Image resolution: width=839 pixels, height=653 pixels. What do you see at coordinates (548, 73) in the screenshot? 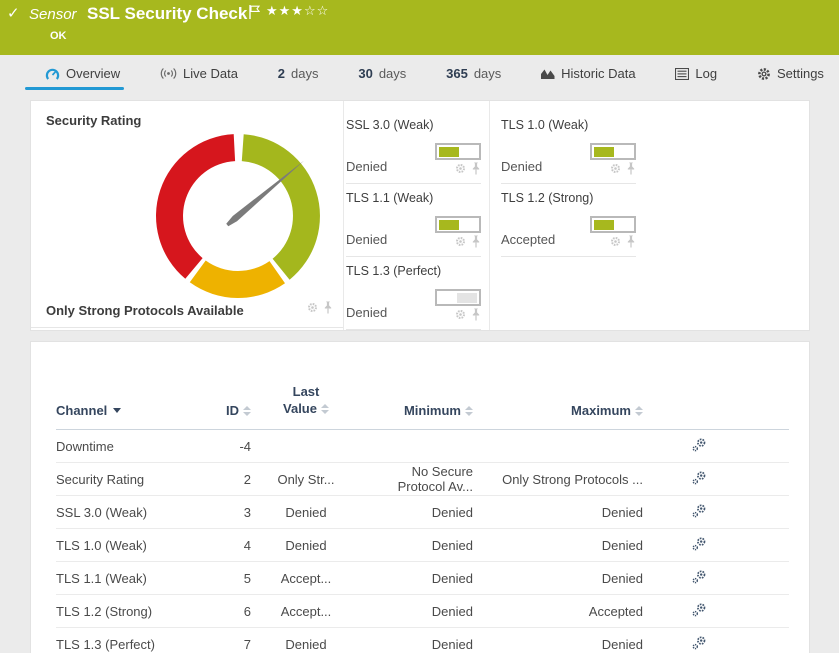
I see `area-chart-icon` at bounding box center [548, 73].